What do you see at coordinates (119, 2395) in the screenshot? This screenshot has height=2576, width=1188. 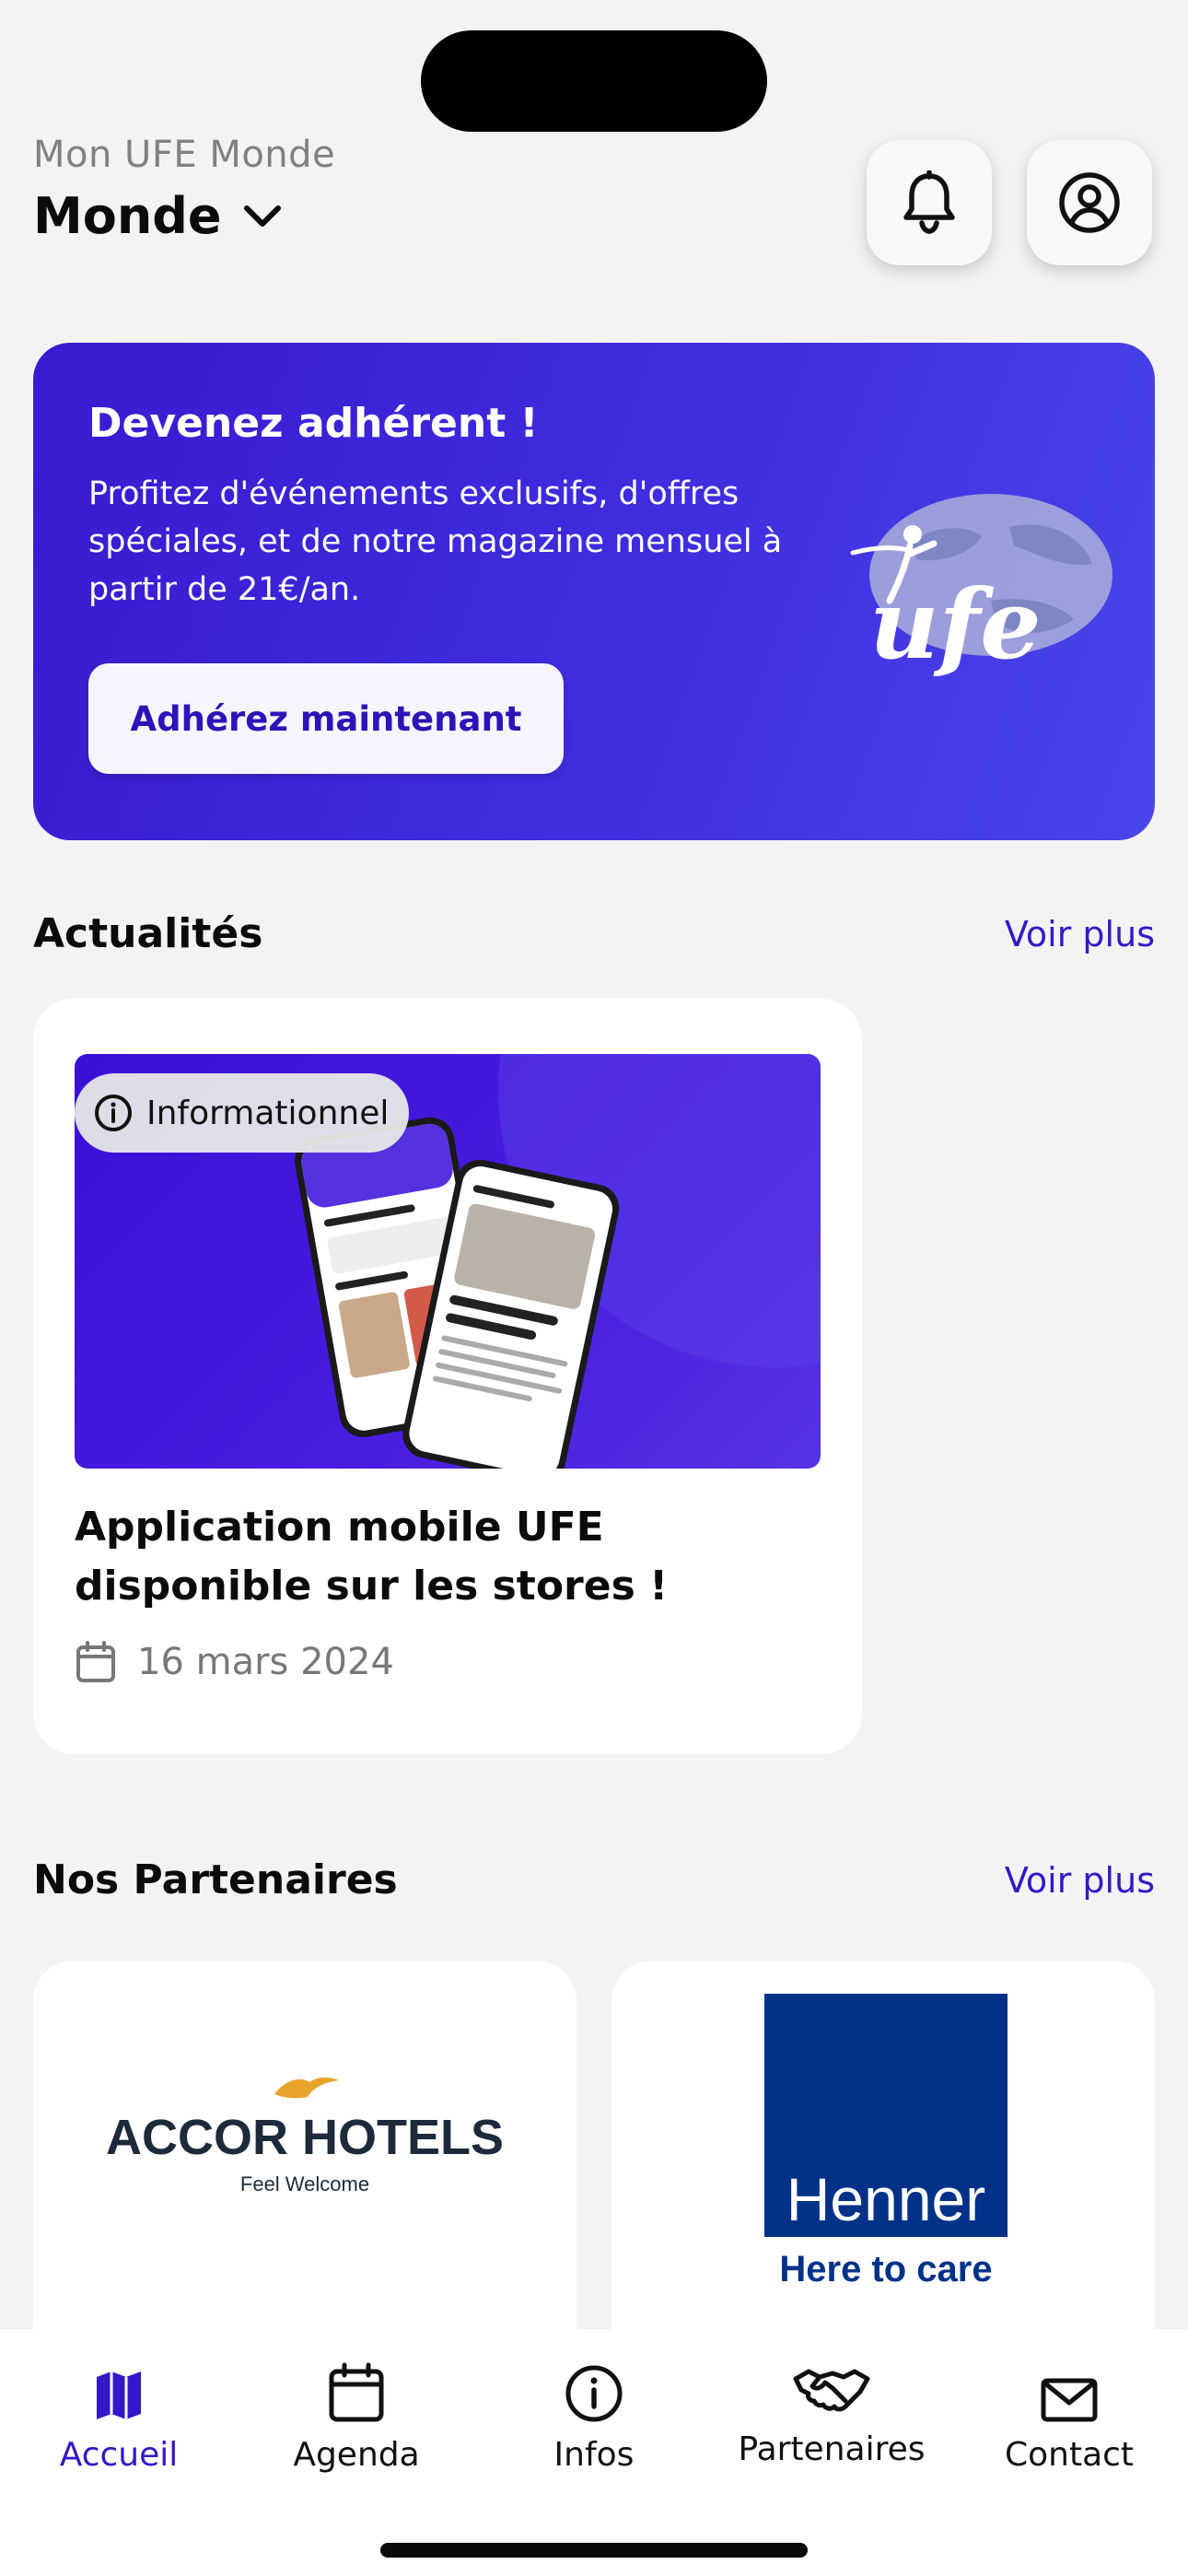 I see `map-icon` at bounding box center [119, 2395].